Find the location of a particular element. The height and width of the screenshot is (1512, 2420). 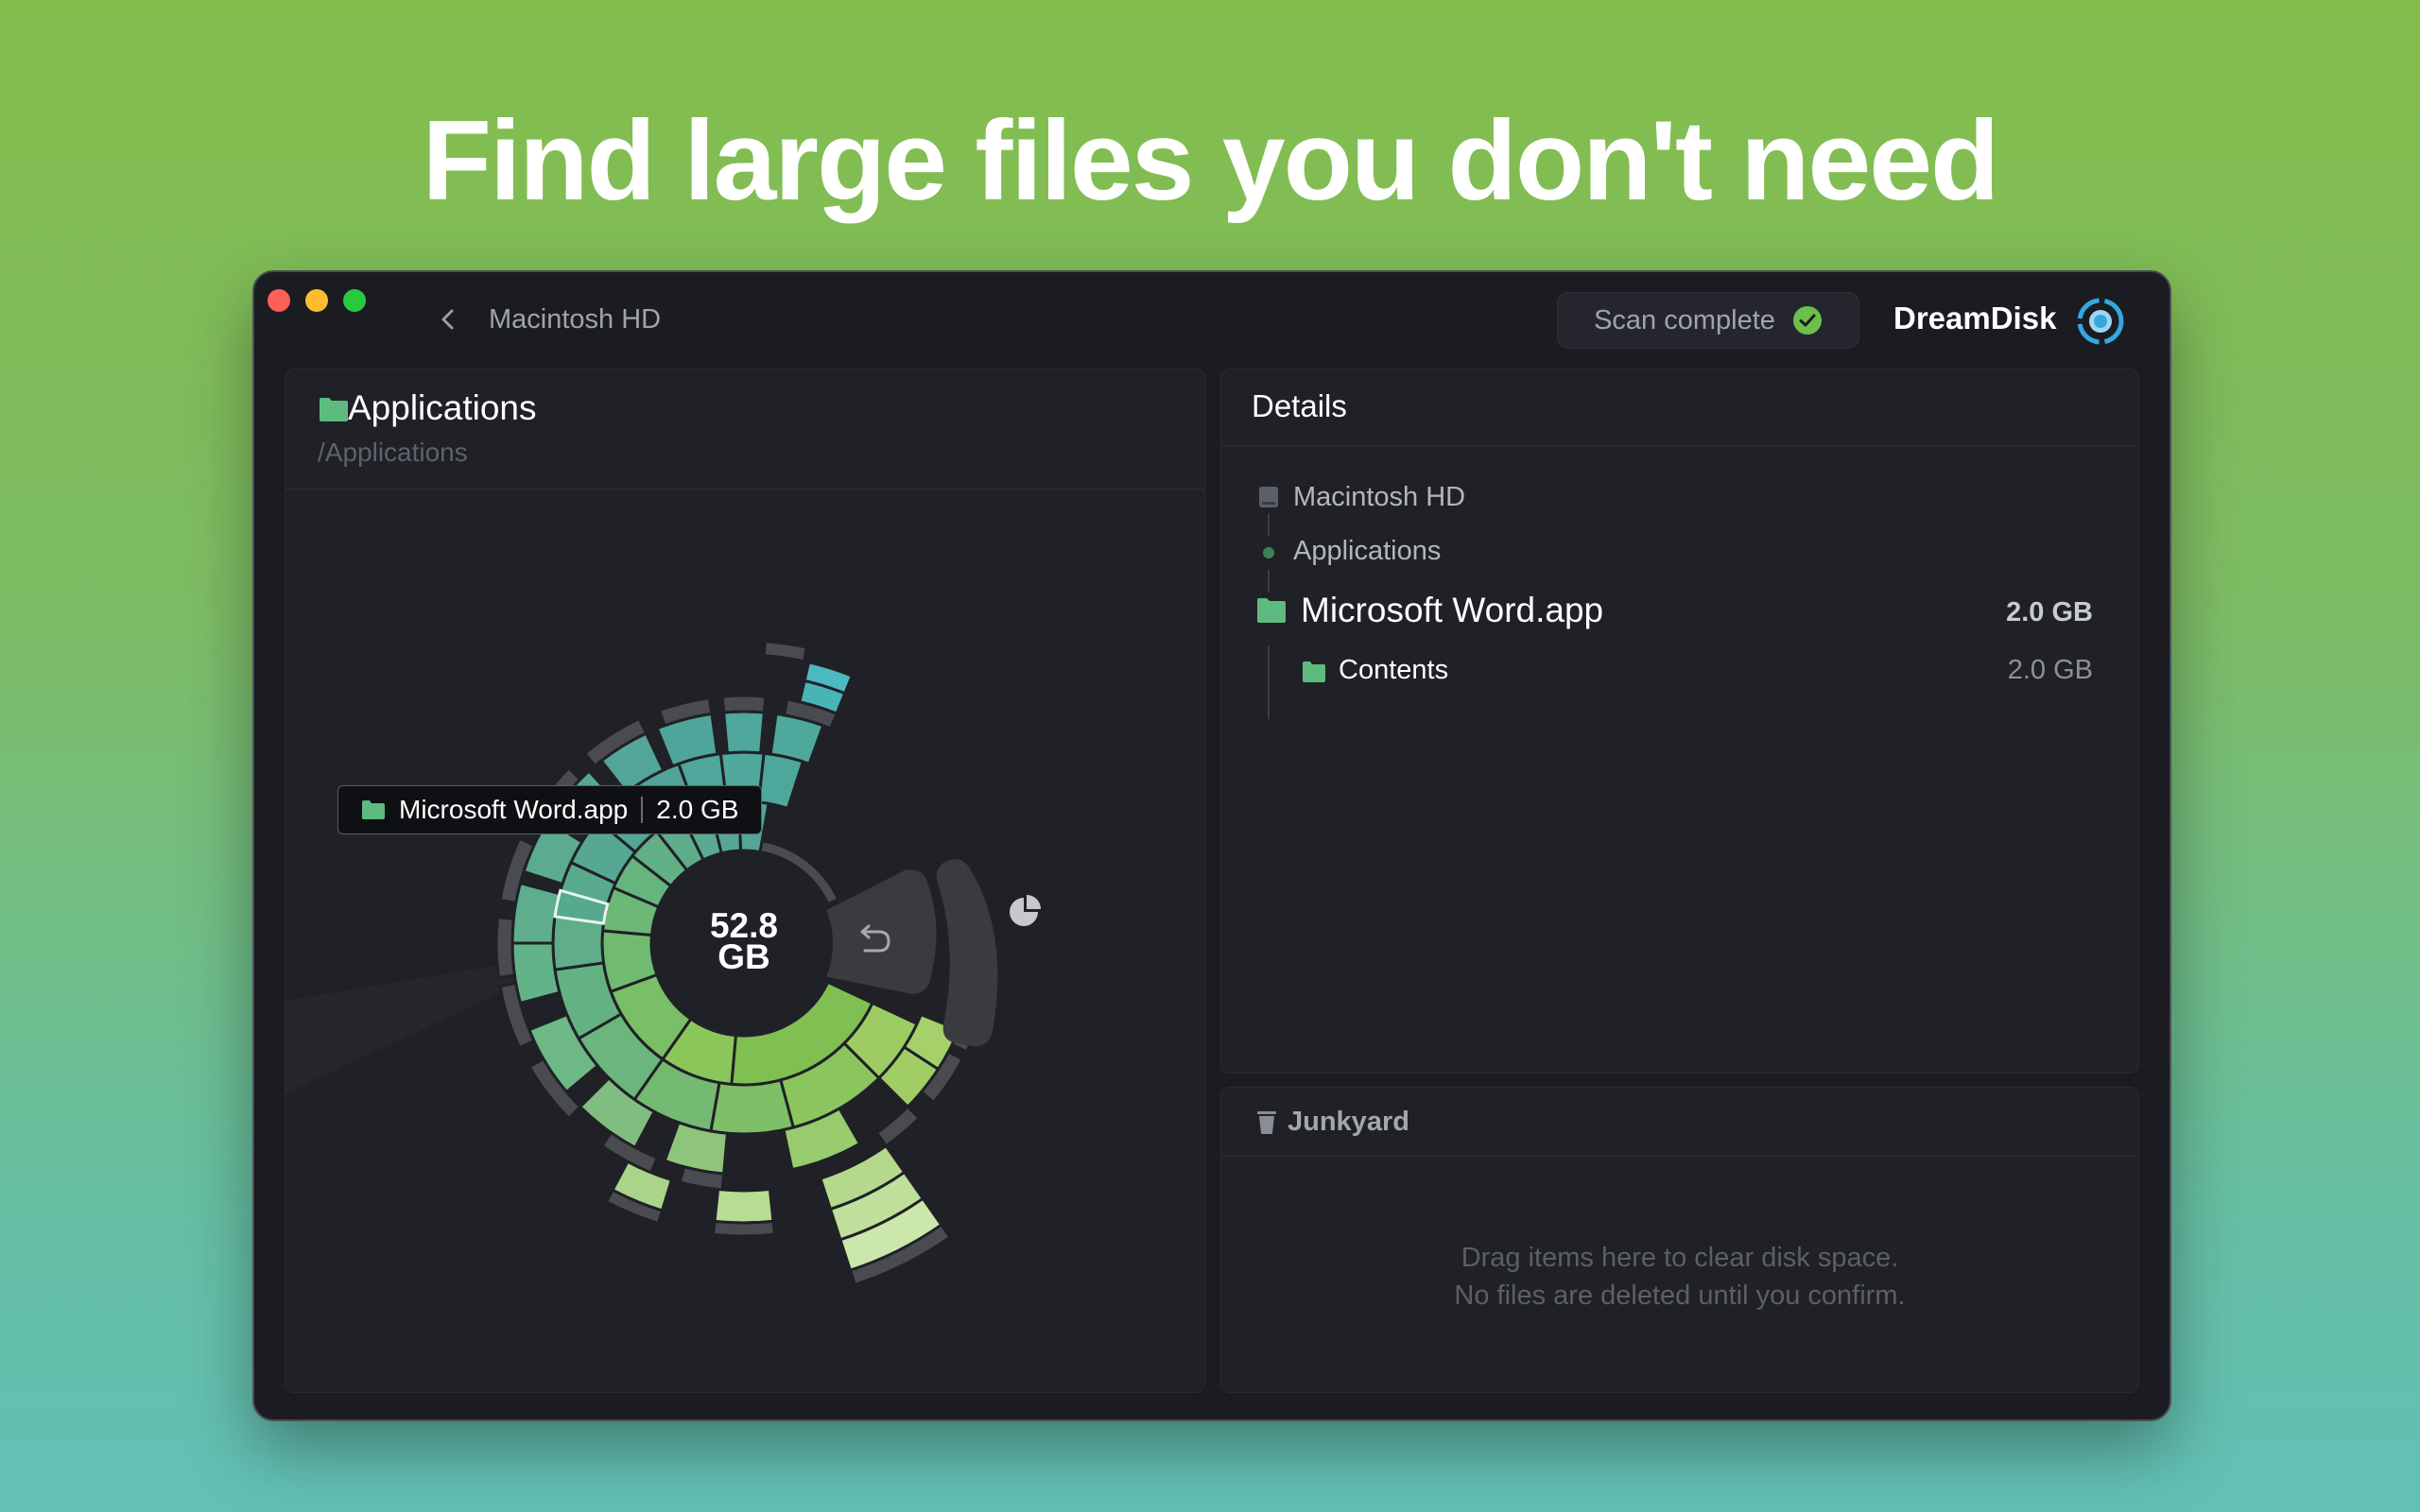

trash-icon is located at coordinates (1267, 1122).